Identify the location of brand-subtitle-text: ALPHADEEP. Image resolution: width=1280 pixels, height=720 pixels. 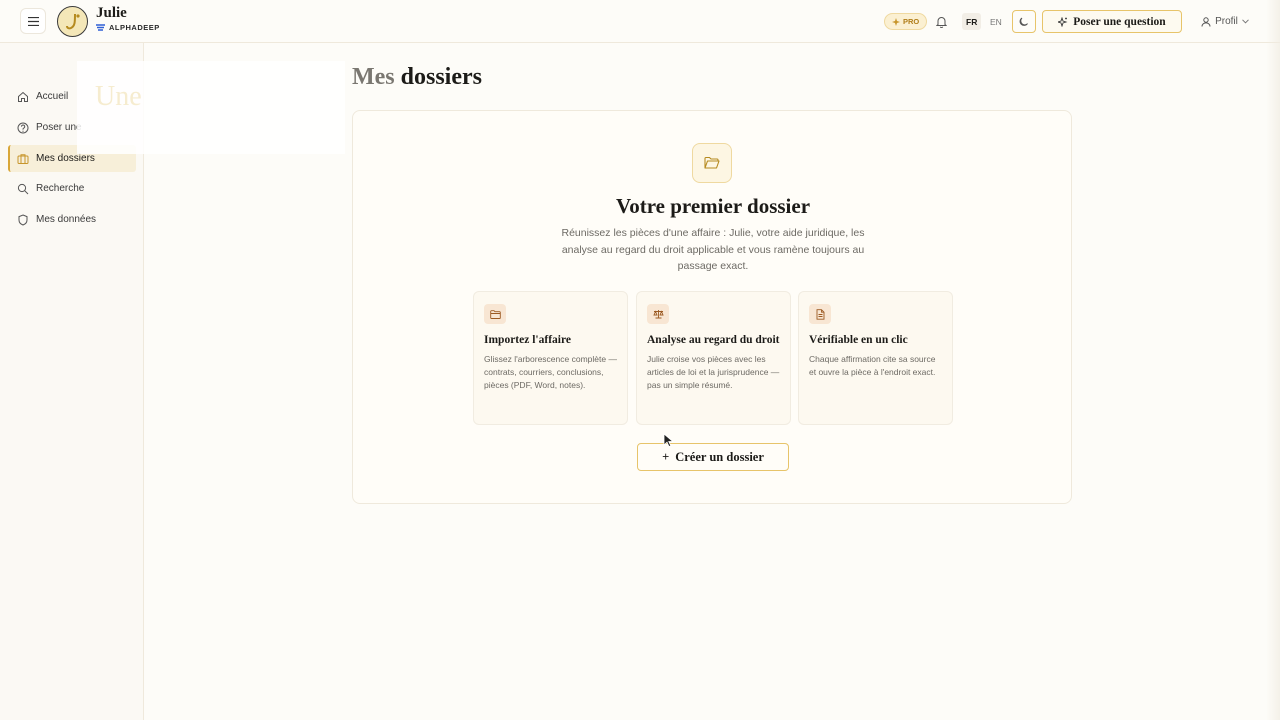
(134, 27).